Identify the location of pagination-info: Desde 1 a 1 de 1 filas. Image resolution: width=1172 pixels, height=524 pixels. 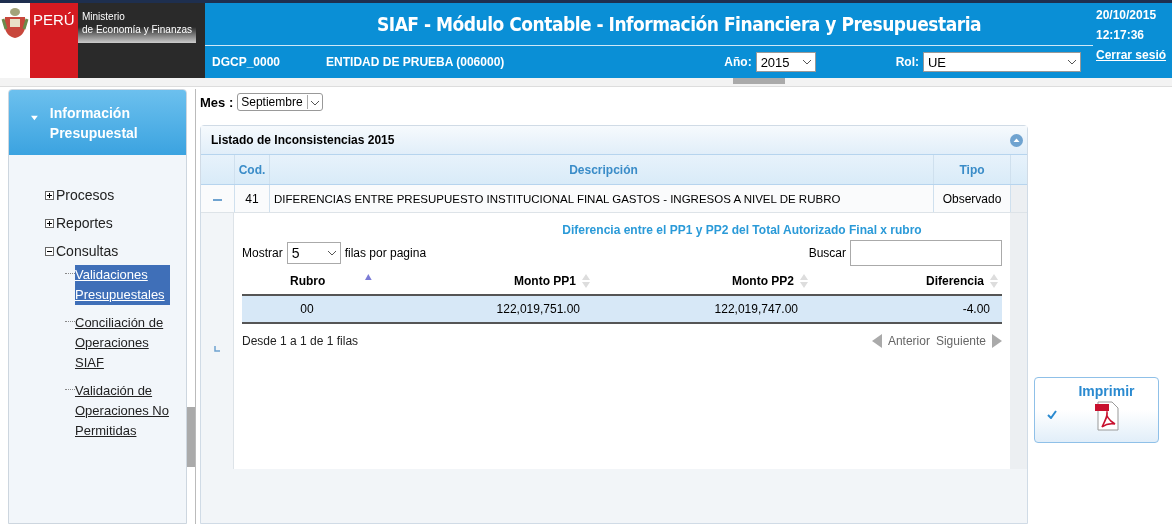
(300, 341).